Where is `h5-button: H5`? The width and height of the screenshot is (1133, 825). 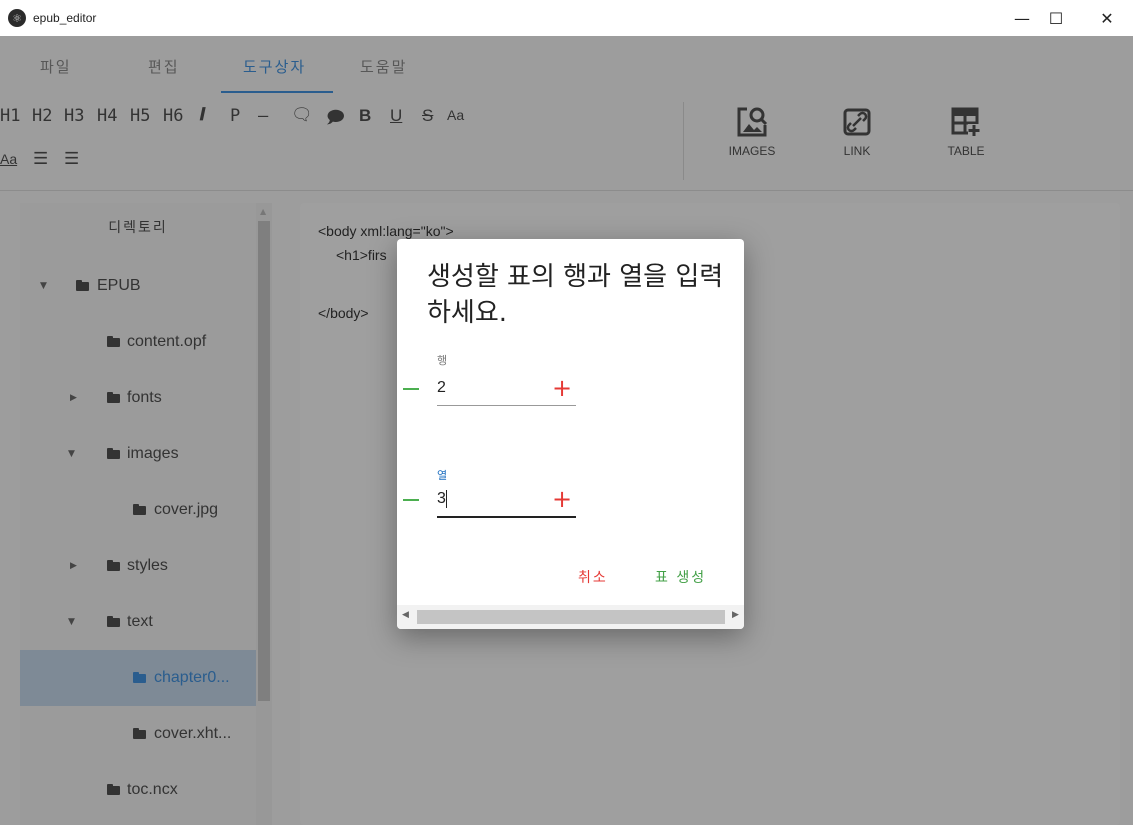 h5-button: H5 is located at coordinates (140, 116).